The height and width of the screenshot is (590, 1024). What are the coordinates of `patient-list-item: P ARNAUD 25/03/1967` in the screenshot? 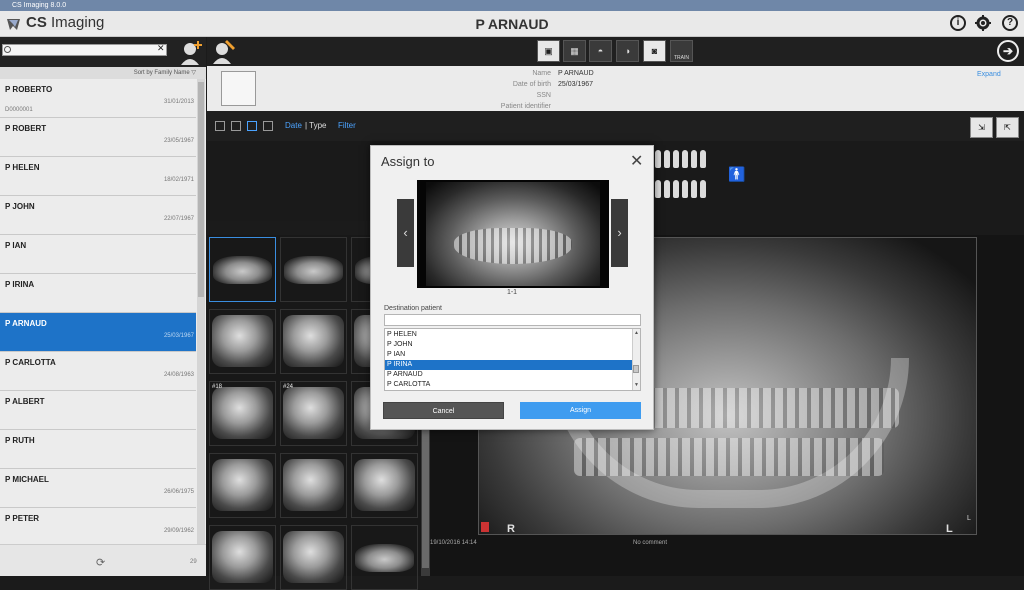 It's located at (98, 332).